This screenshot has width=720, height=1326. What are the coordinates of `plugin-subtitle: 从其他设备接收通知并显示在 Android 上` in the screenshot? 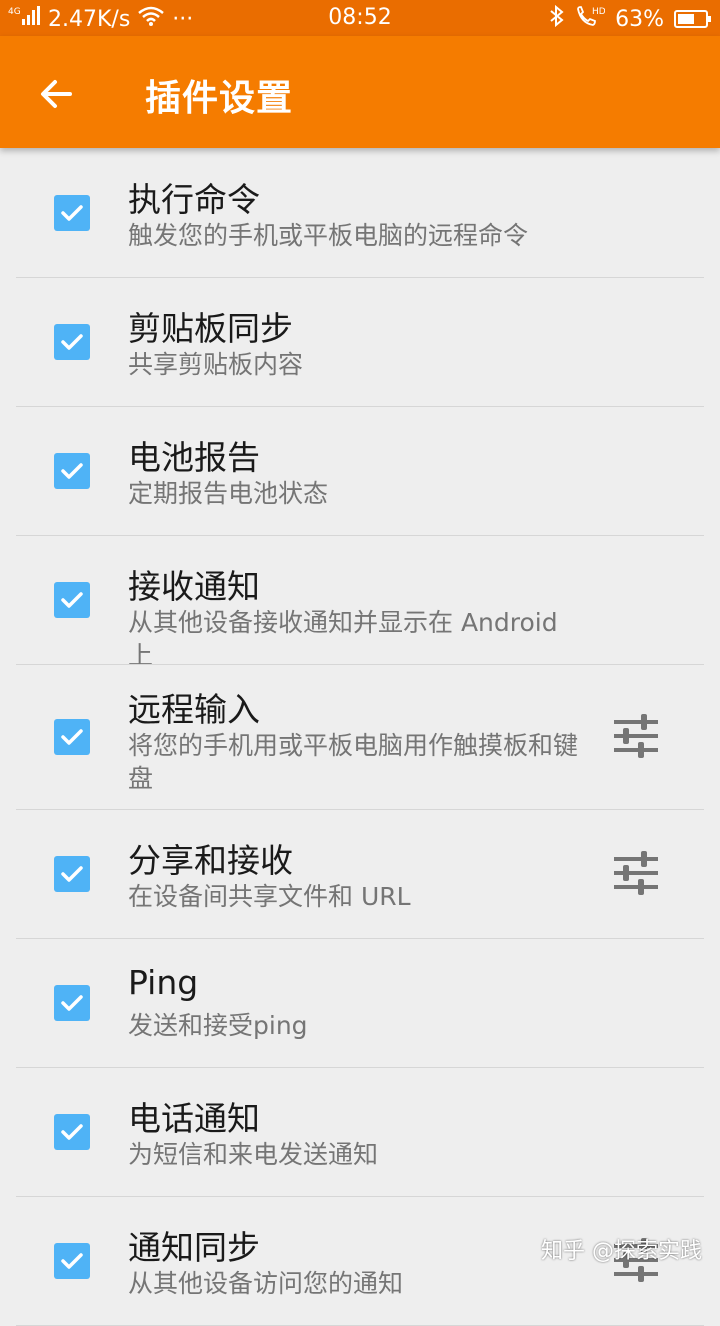 It's located at (343, 639).